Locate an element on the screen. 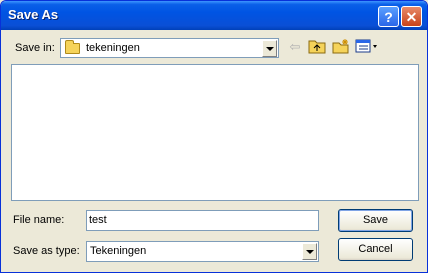  up-folder-icon is located at coordinates (317, 47).